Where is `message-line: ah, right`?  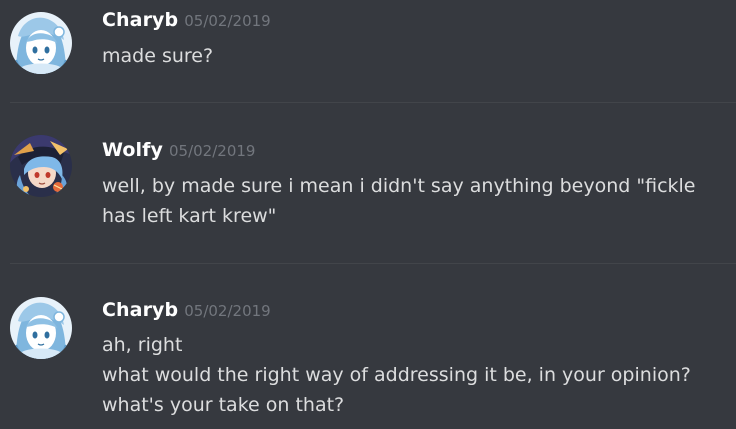
message-line: ah, right is located at coordinates (142, 345).